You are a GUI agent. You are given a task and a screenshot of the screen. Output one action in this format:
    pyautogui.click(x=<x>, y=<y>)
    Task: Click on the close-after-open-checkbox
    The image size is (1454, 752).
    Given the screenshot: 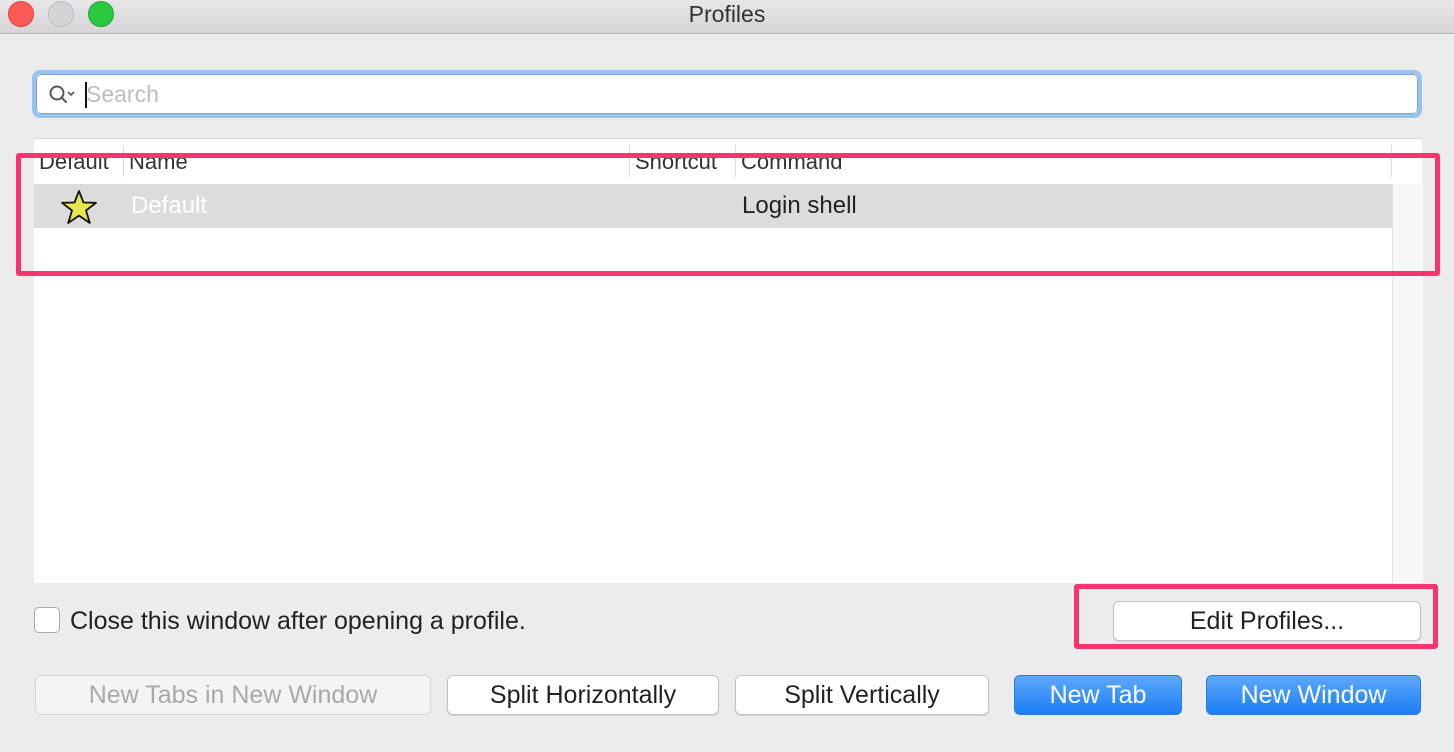 What is the action you would take?
    pyautogui.click(x=47, y=620)
    